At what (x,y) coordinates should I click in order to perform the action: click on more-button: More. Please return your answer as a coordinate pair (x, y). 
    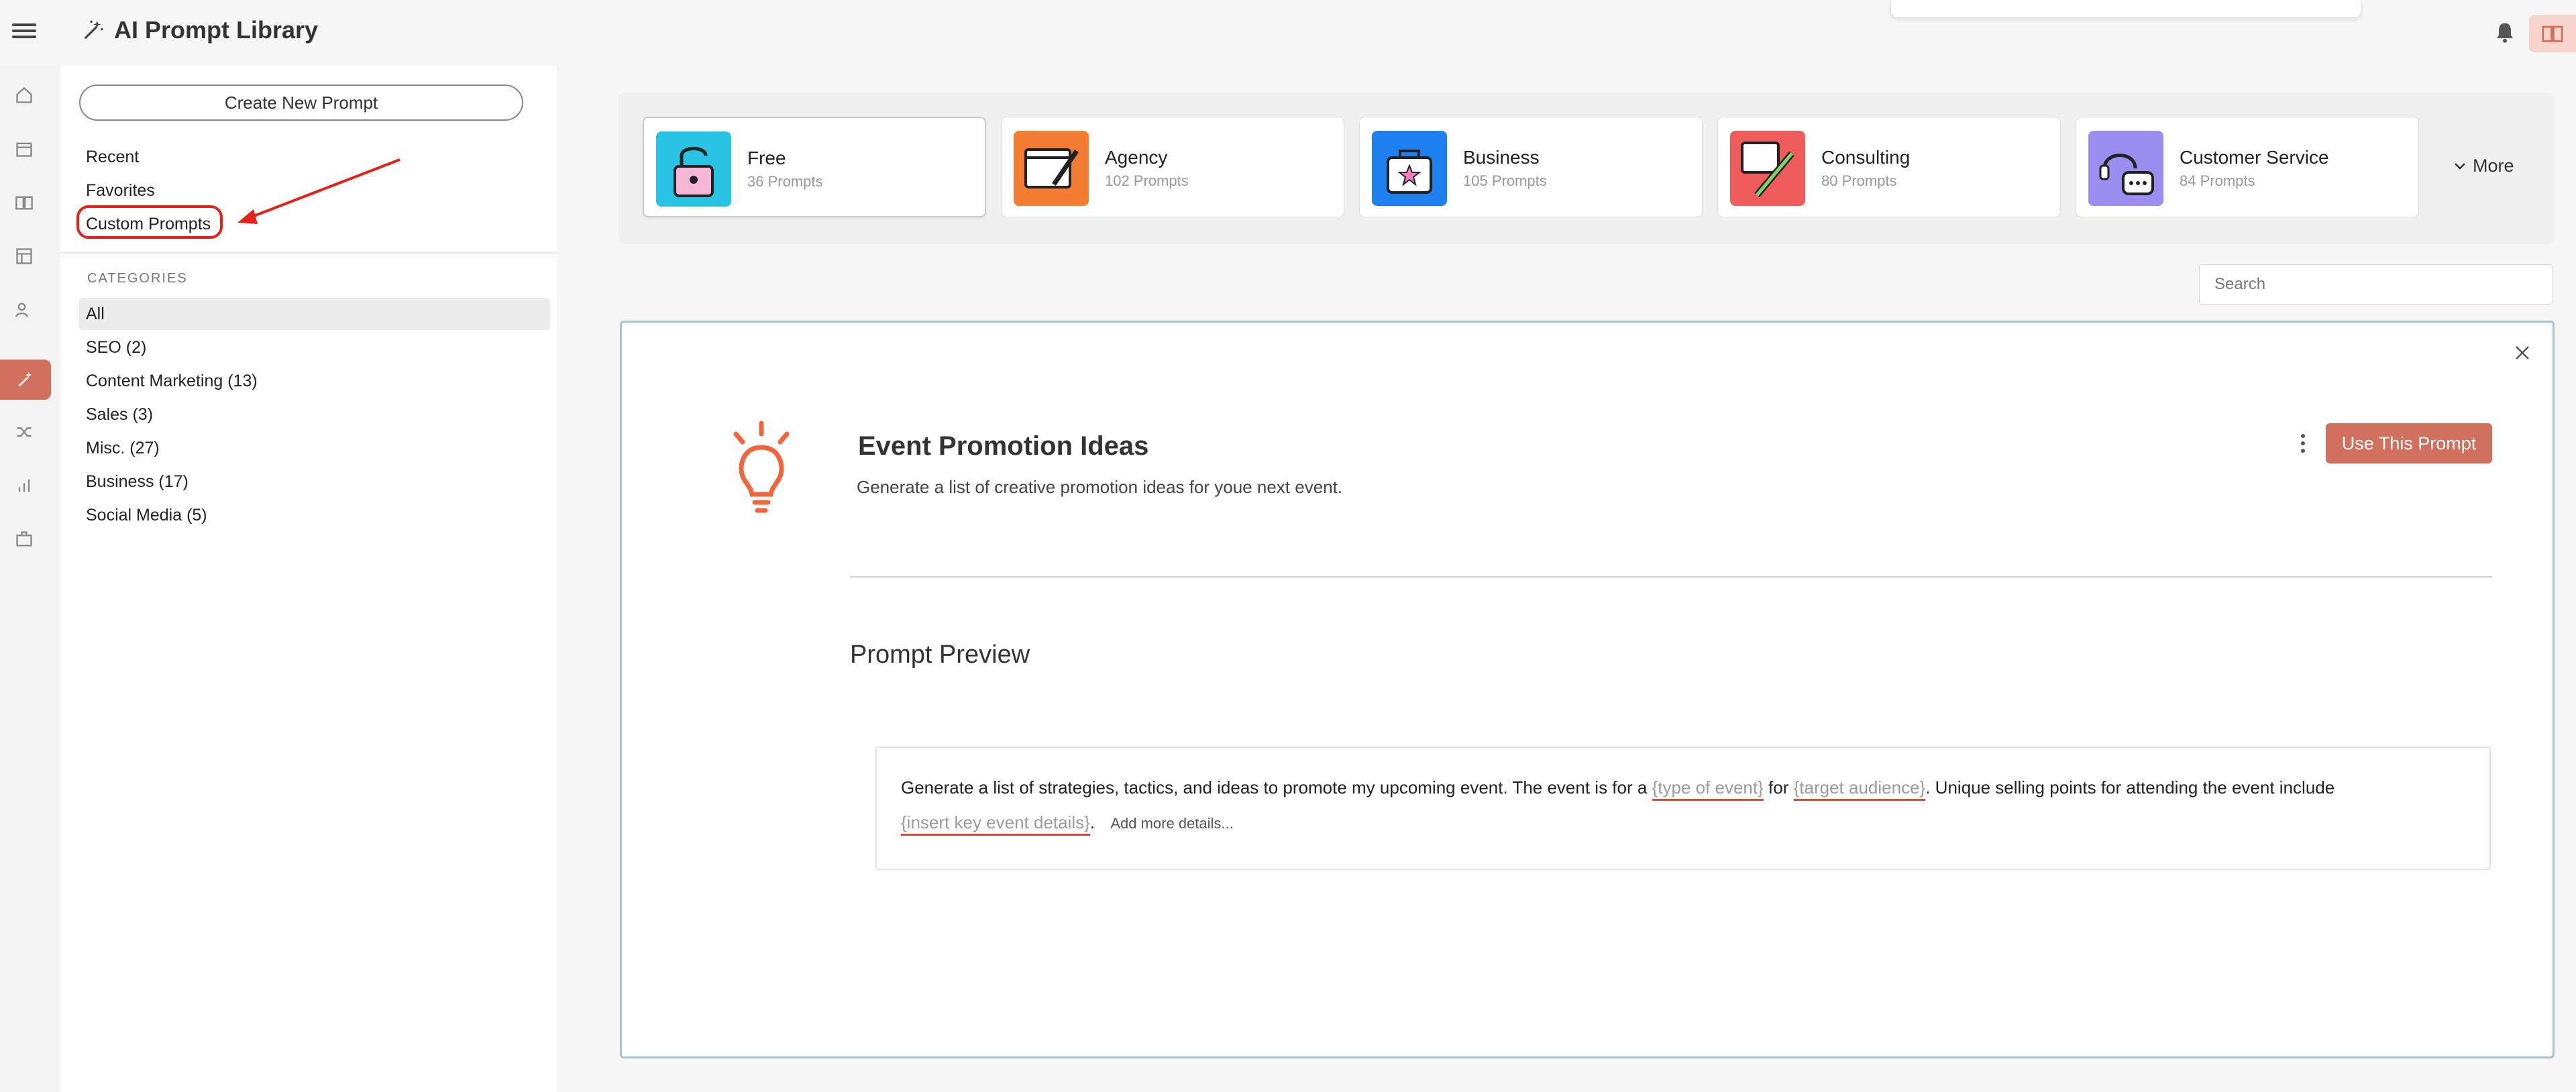
    Looking at the image, I should click on (2484, 166).